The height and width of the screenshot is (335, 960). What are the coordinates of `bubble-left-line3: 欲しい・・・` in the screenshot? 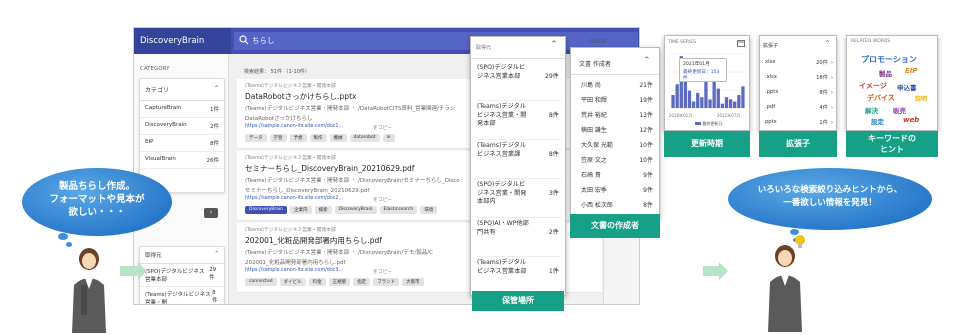 It's located at (97, 212).